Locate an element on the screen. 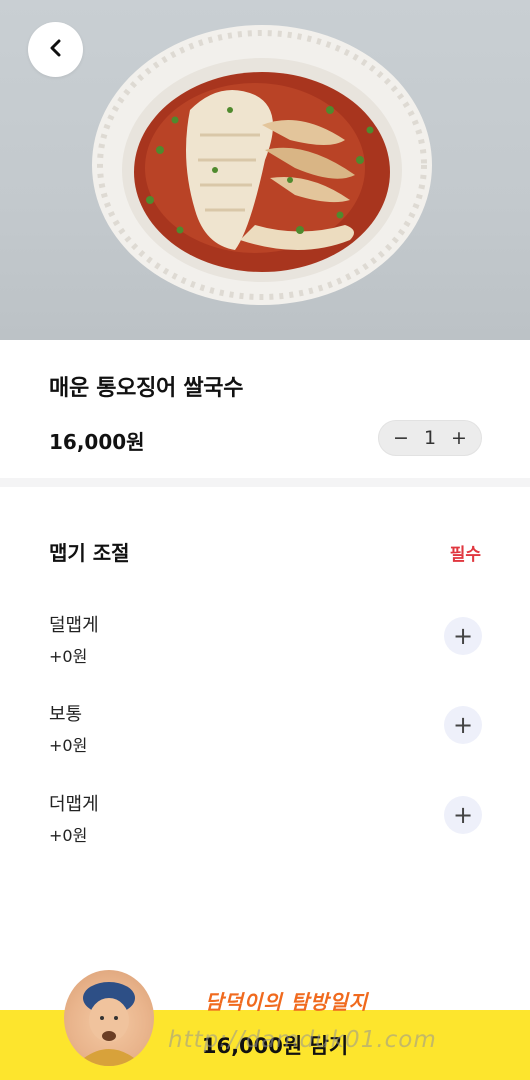 Image resolution: width=530 pixels, height=1080 pixels. quantity-stepper: − 1 + is located at coordinates (430, 438).